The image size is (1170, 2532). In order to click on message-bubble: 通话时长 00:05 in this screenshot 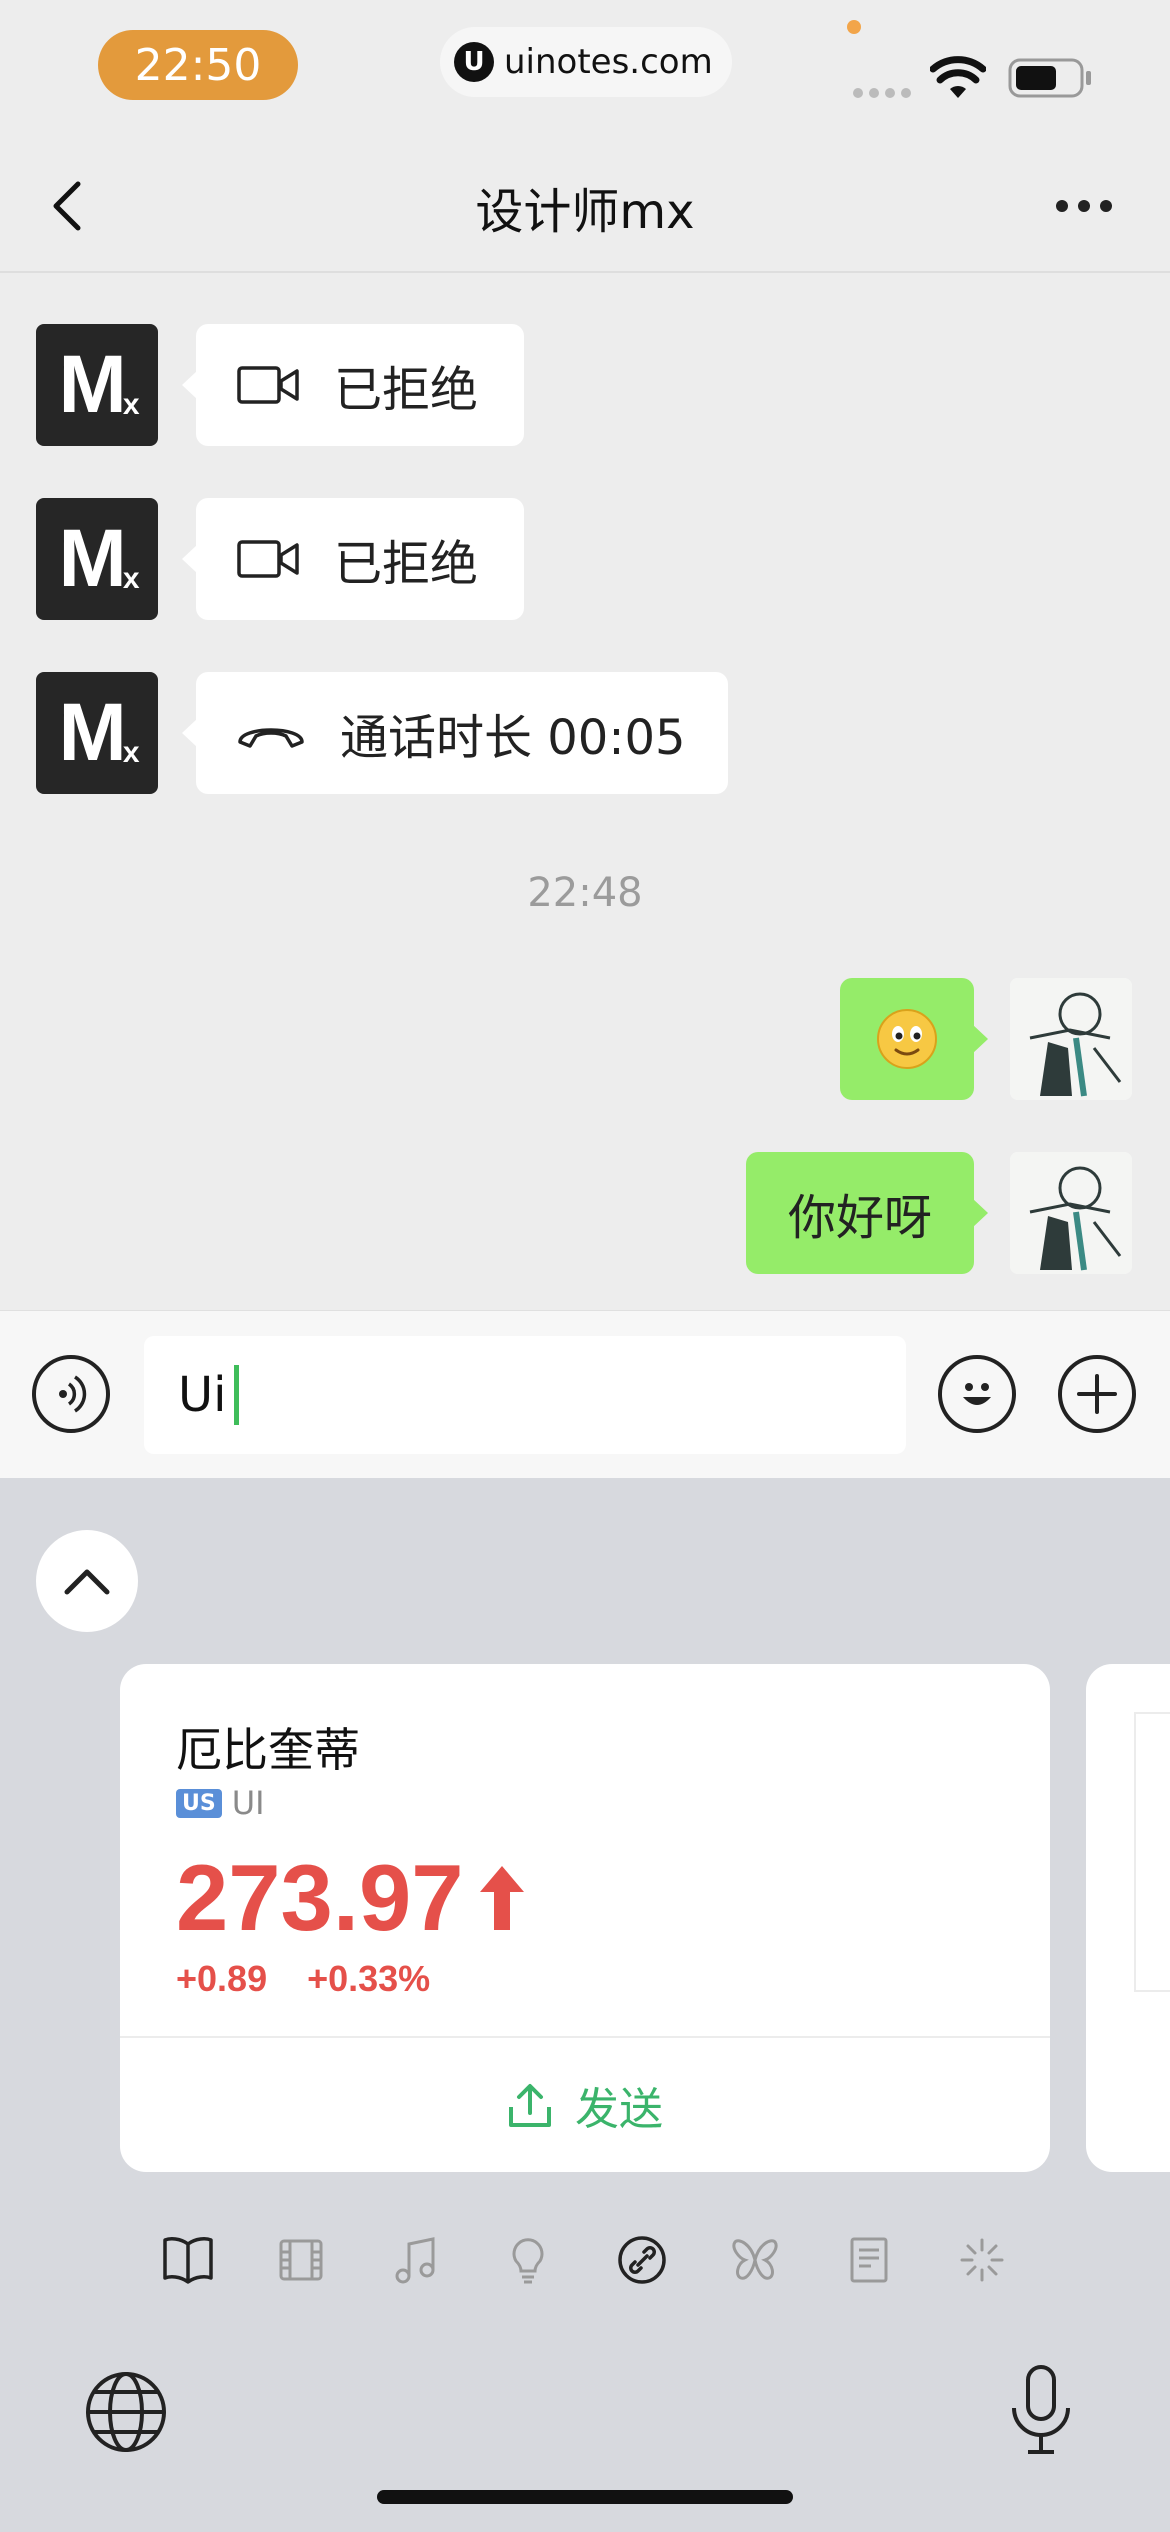, I will do `click(455, 733)`.